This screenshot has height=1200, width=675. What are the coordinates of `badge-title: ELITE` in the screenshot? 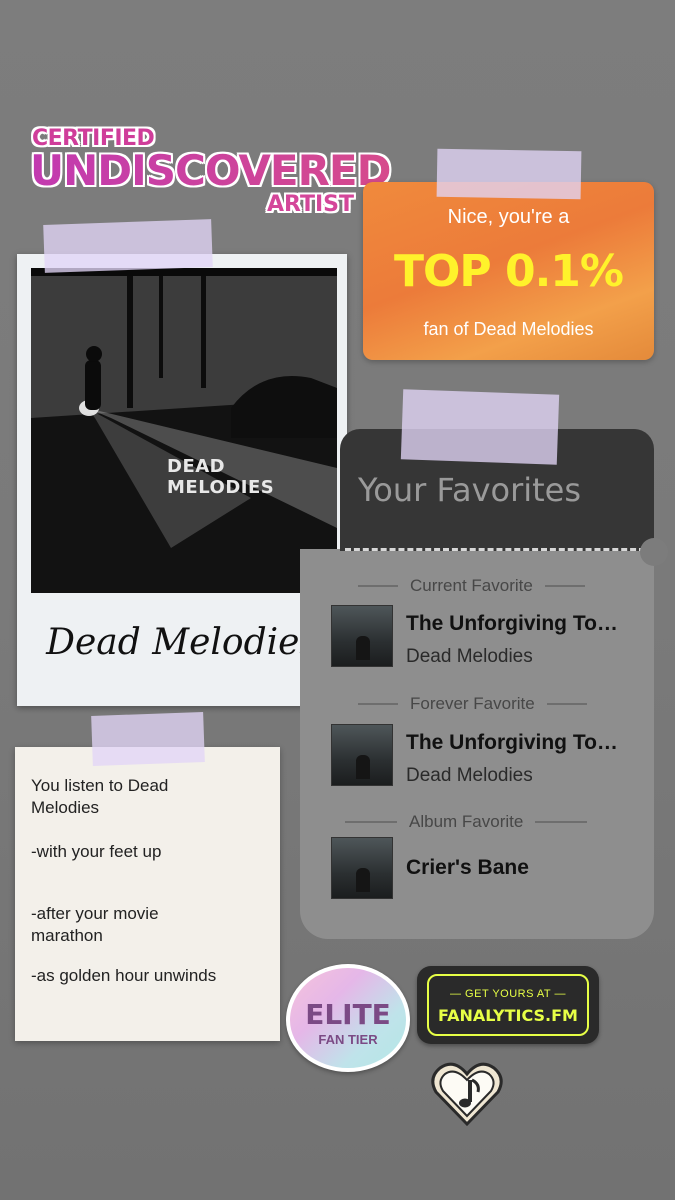 It's located at (348, 1014).